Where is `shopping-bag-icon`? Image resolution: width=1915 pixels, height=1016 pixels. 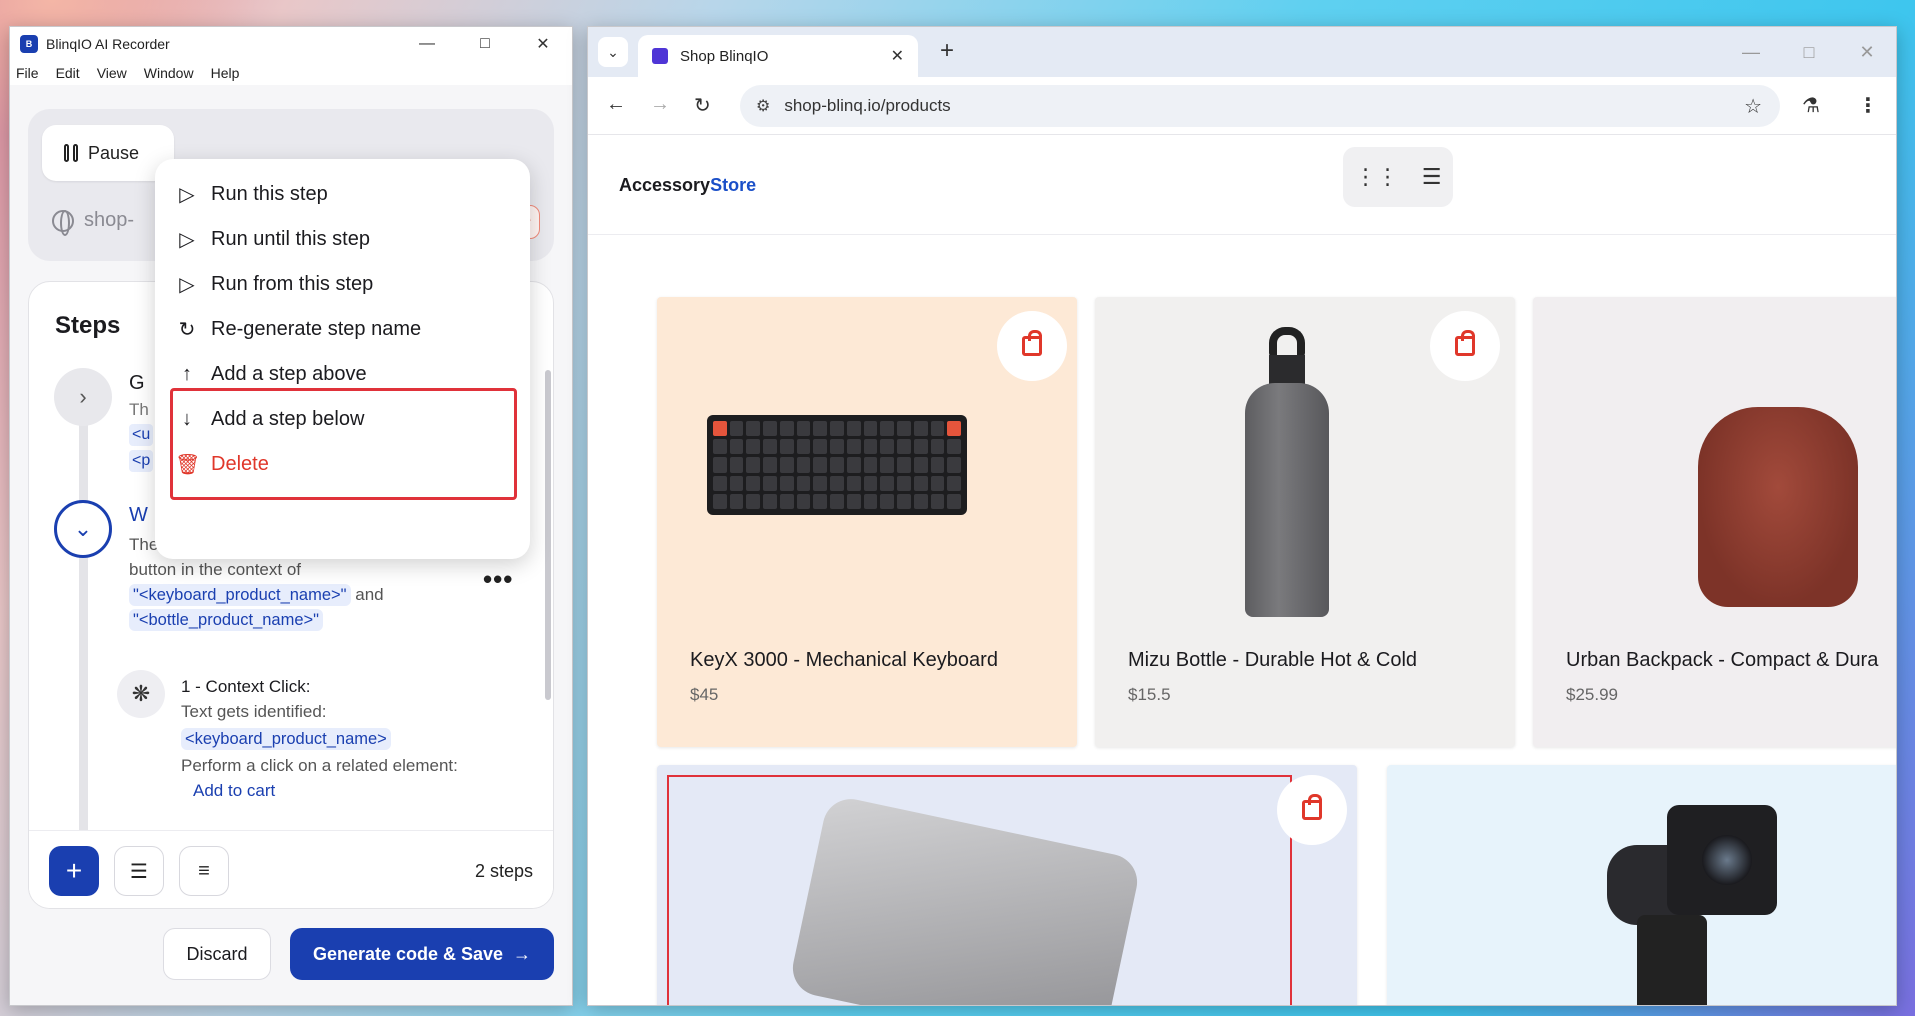 shopping-bag-icon is located at coordinates (1032, 343).